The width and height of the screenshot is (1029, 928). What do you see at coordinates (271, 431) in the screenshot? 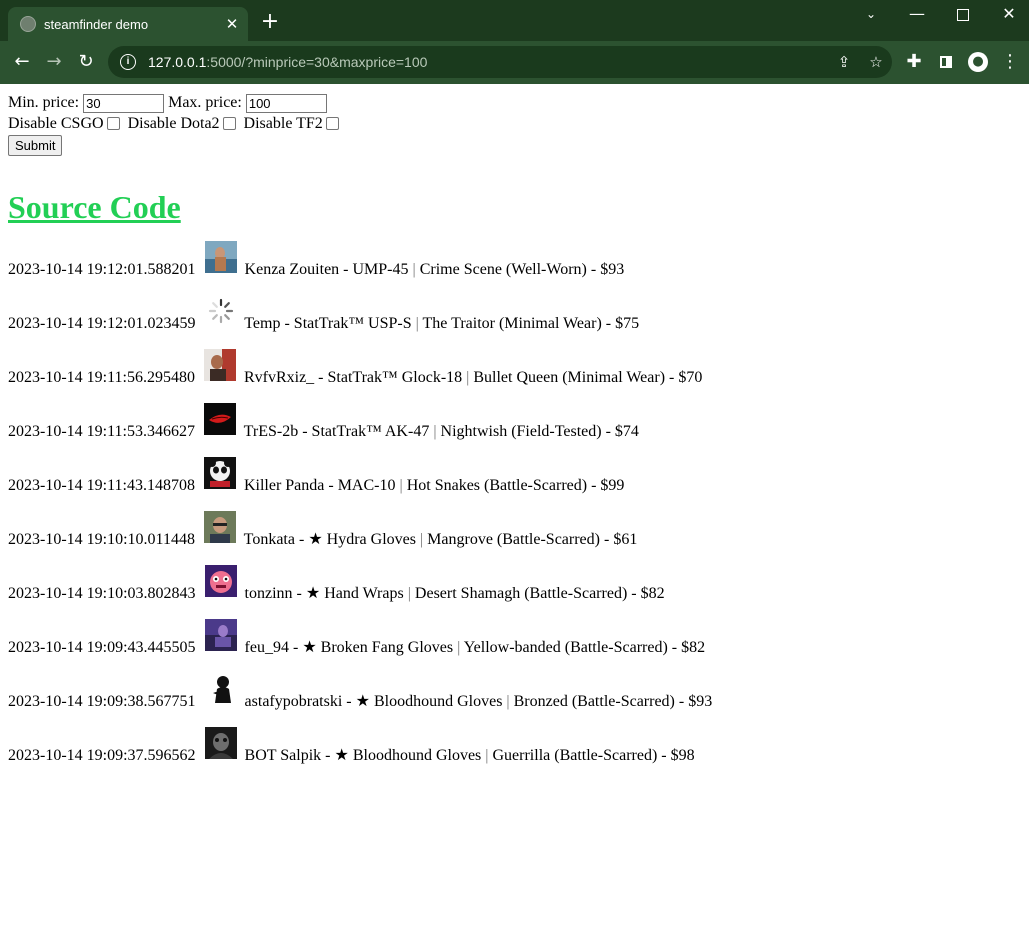
I see `listing-seller: TrES-2b` at bounding box center [271, 431].